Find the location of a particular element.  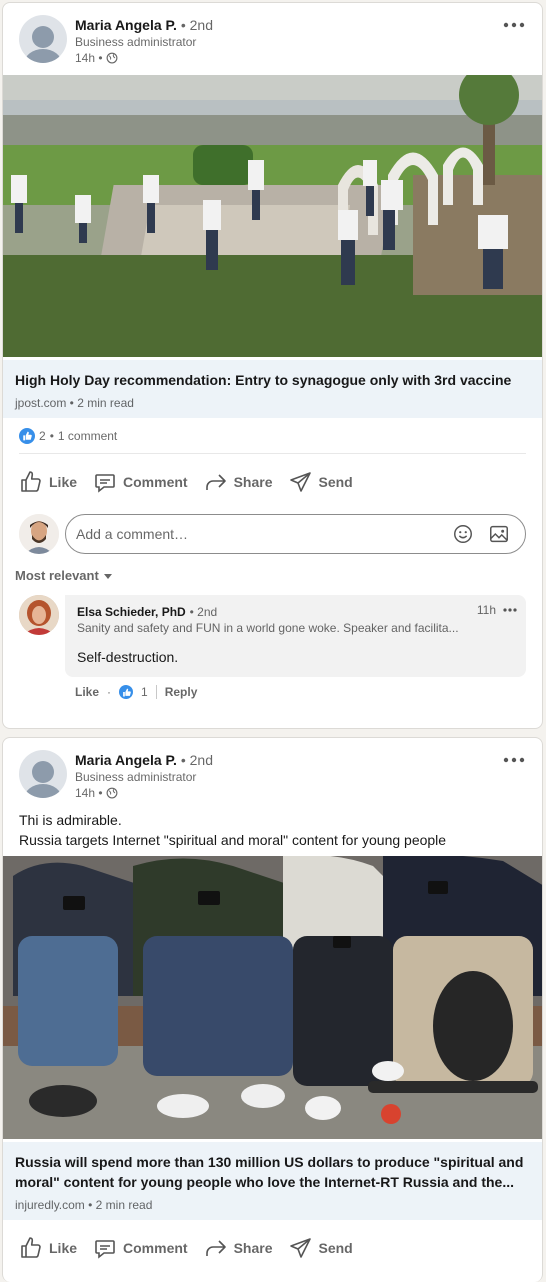

comment-input is located at coordinates (260, 534).